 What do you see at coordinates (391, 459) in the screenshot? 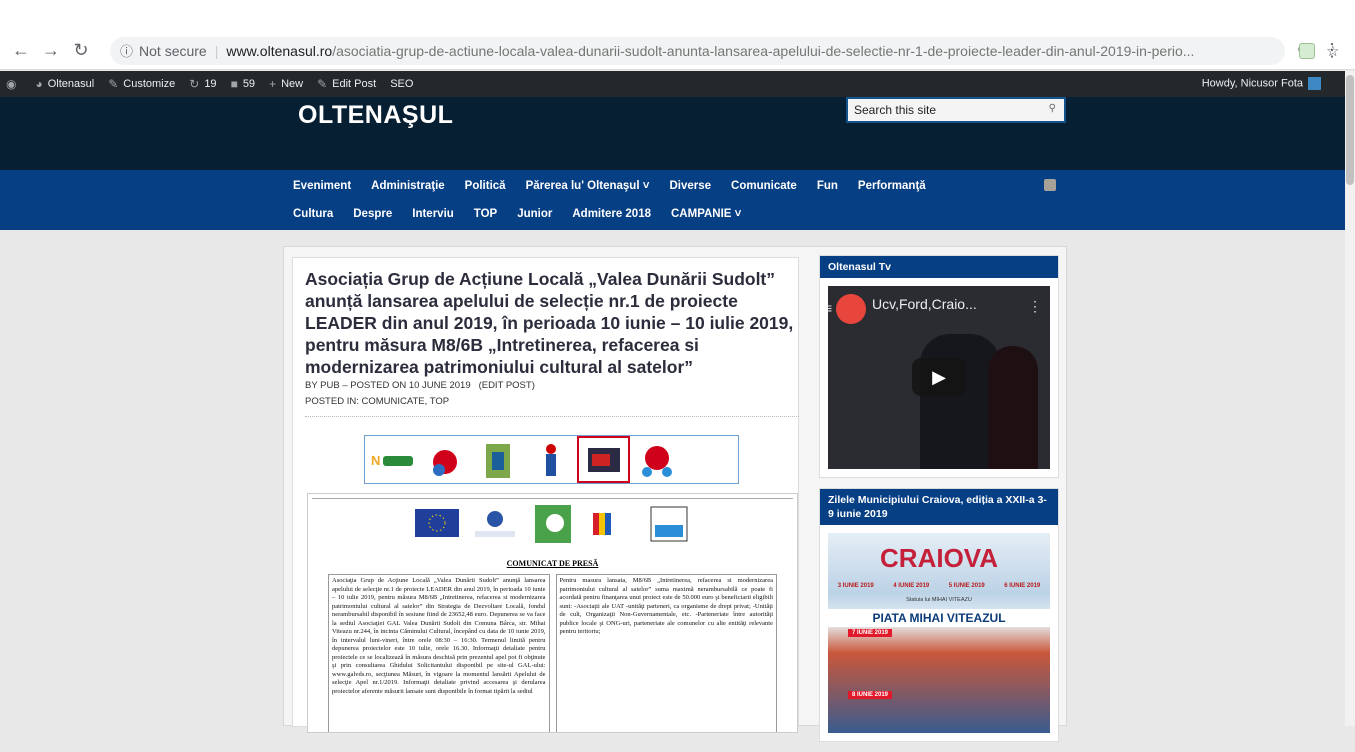
I see `noriel-logo: N` at bounding box center [391, 459].